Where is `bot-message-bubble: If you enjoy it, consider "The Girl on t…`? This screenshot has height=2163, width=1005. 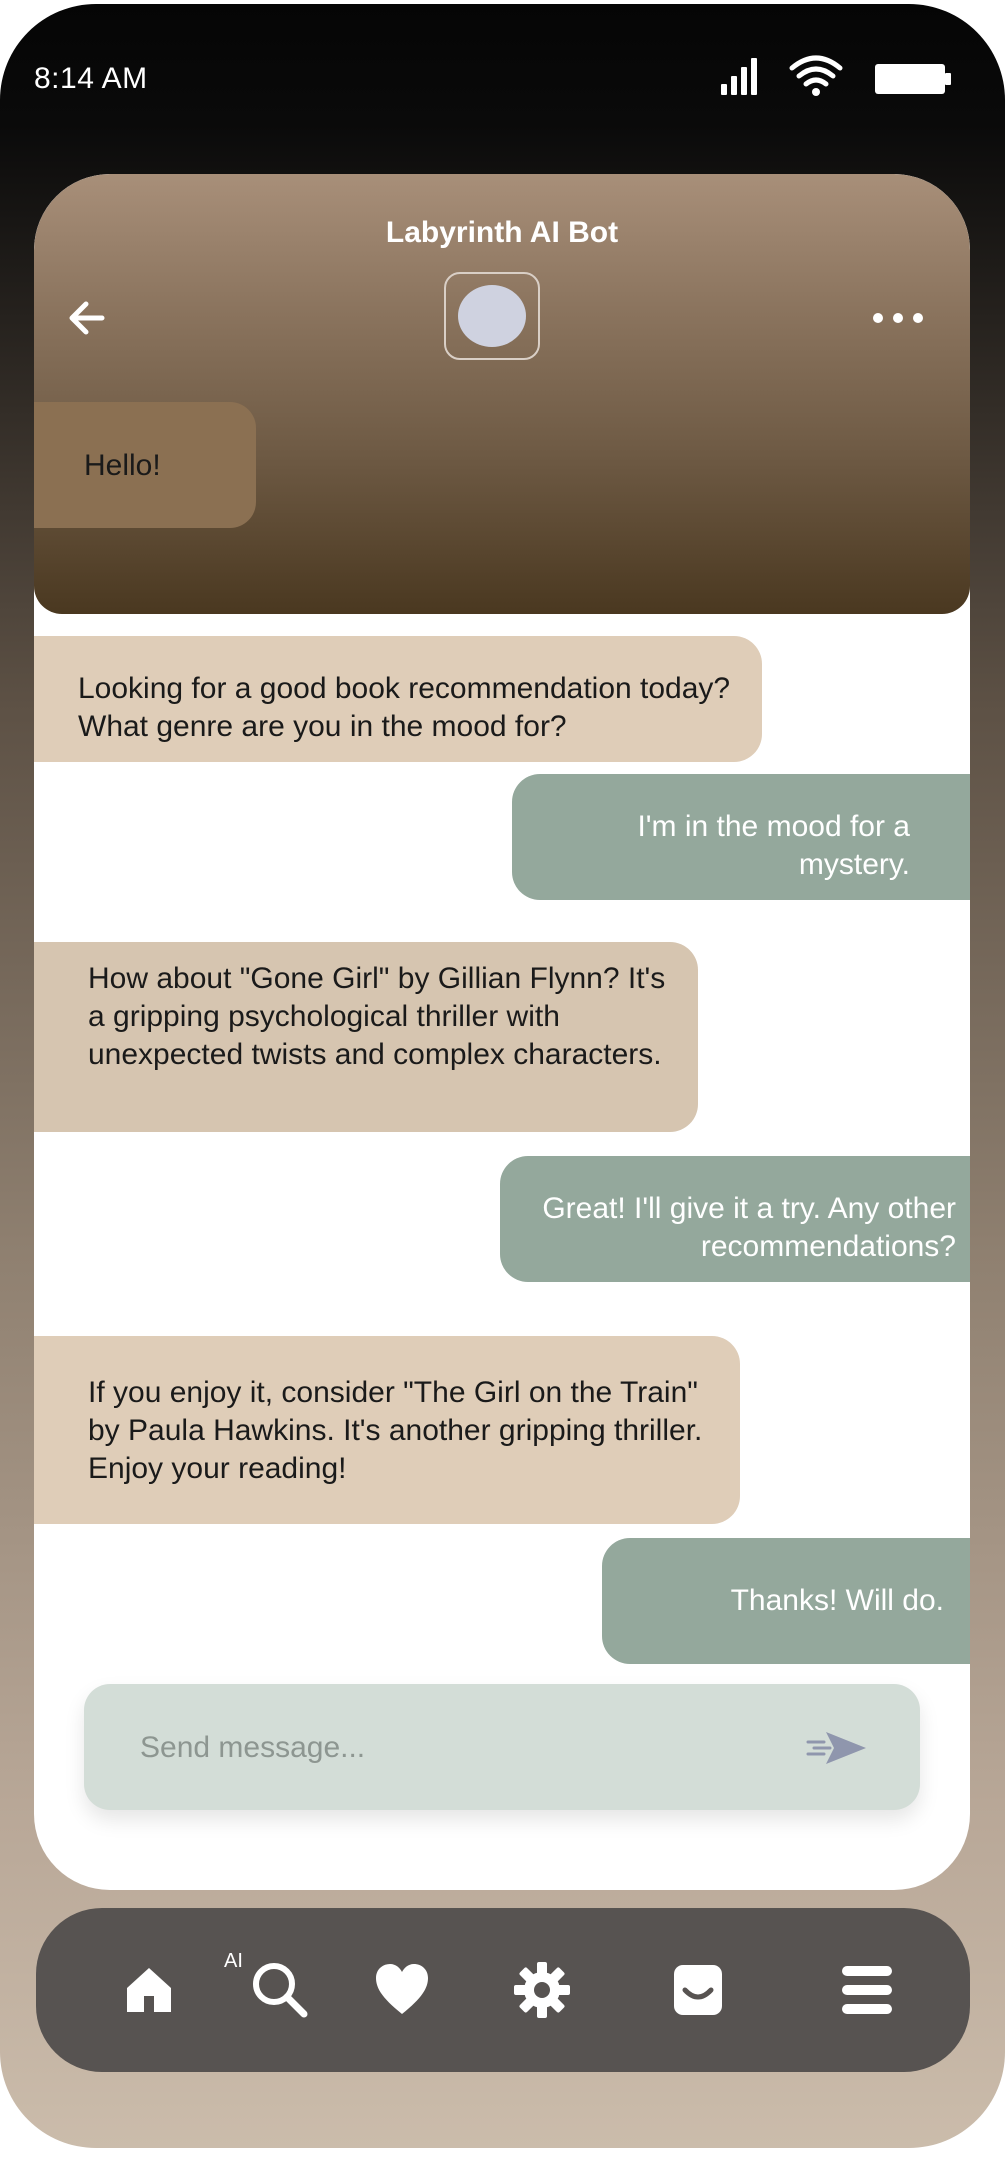
bot-message-bubble: If you enjoy it, consider "The Girl on t… is located at coordinates (387, 1430).